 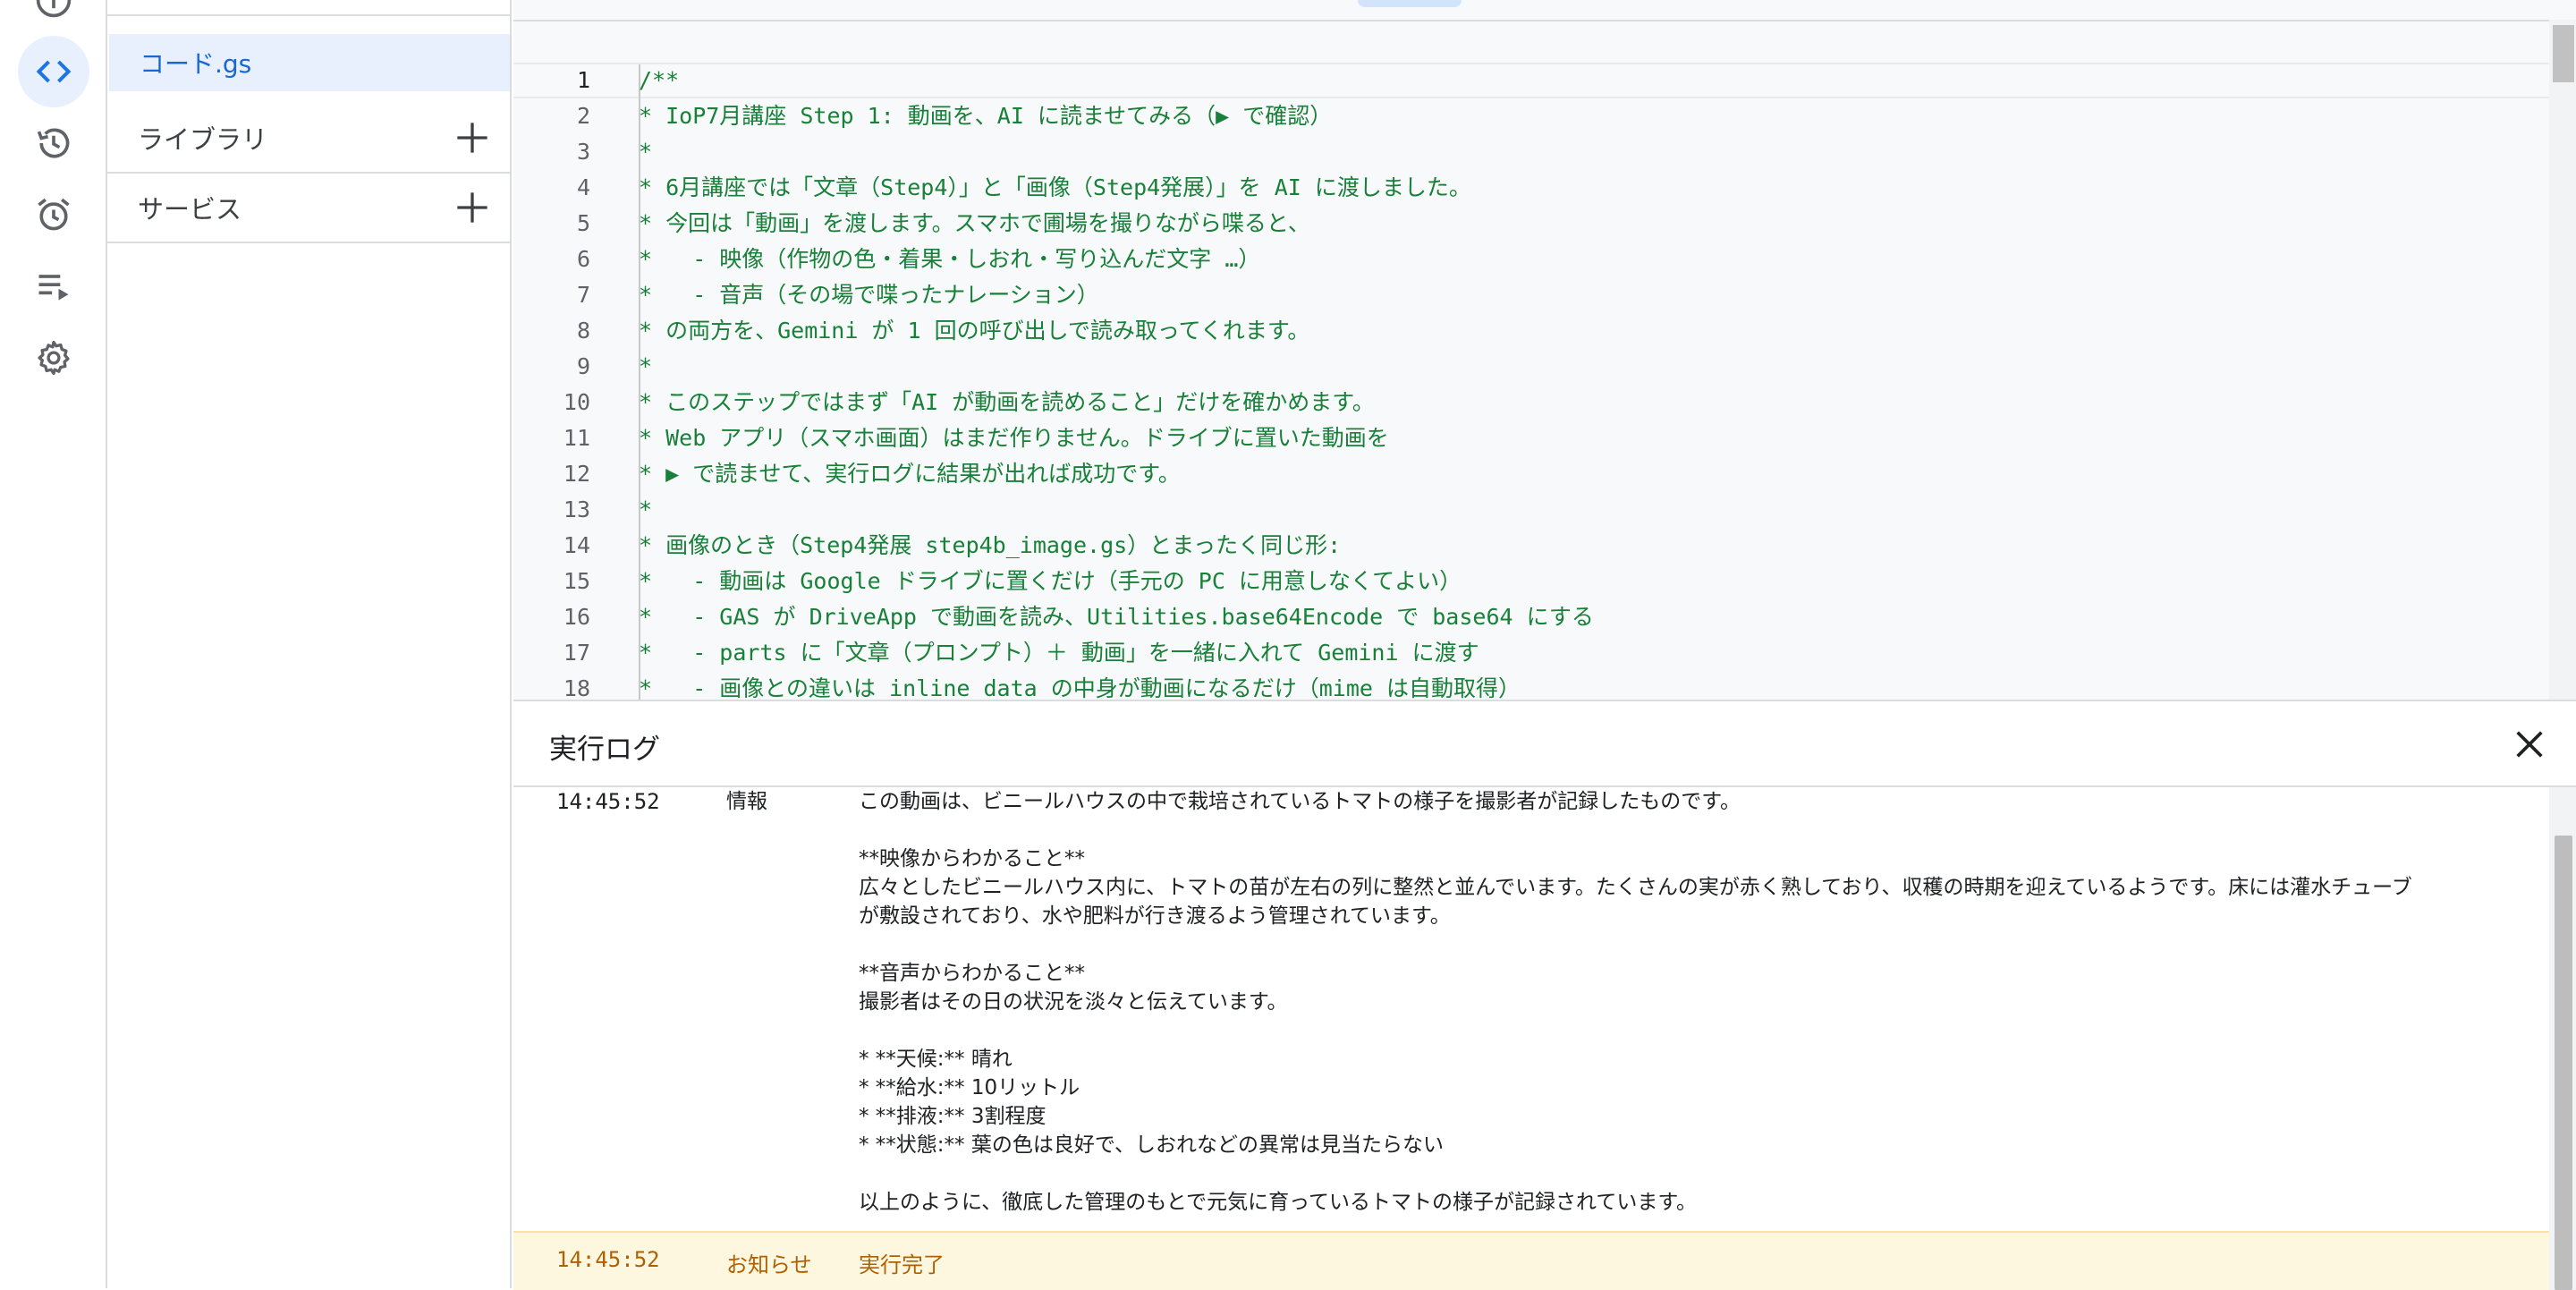 What do you see at coordinates (2563, 53) in the screenshot?
I see `editor-scroll-thumb` at bounding box center [2563, 53].